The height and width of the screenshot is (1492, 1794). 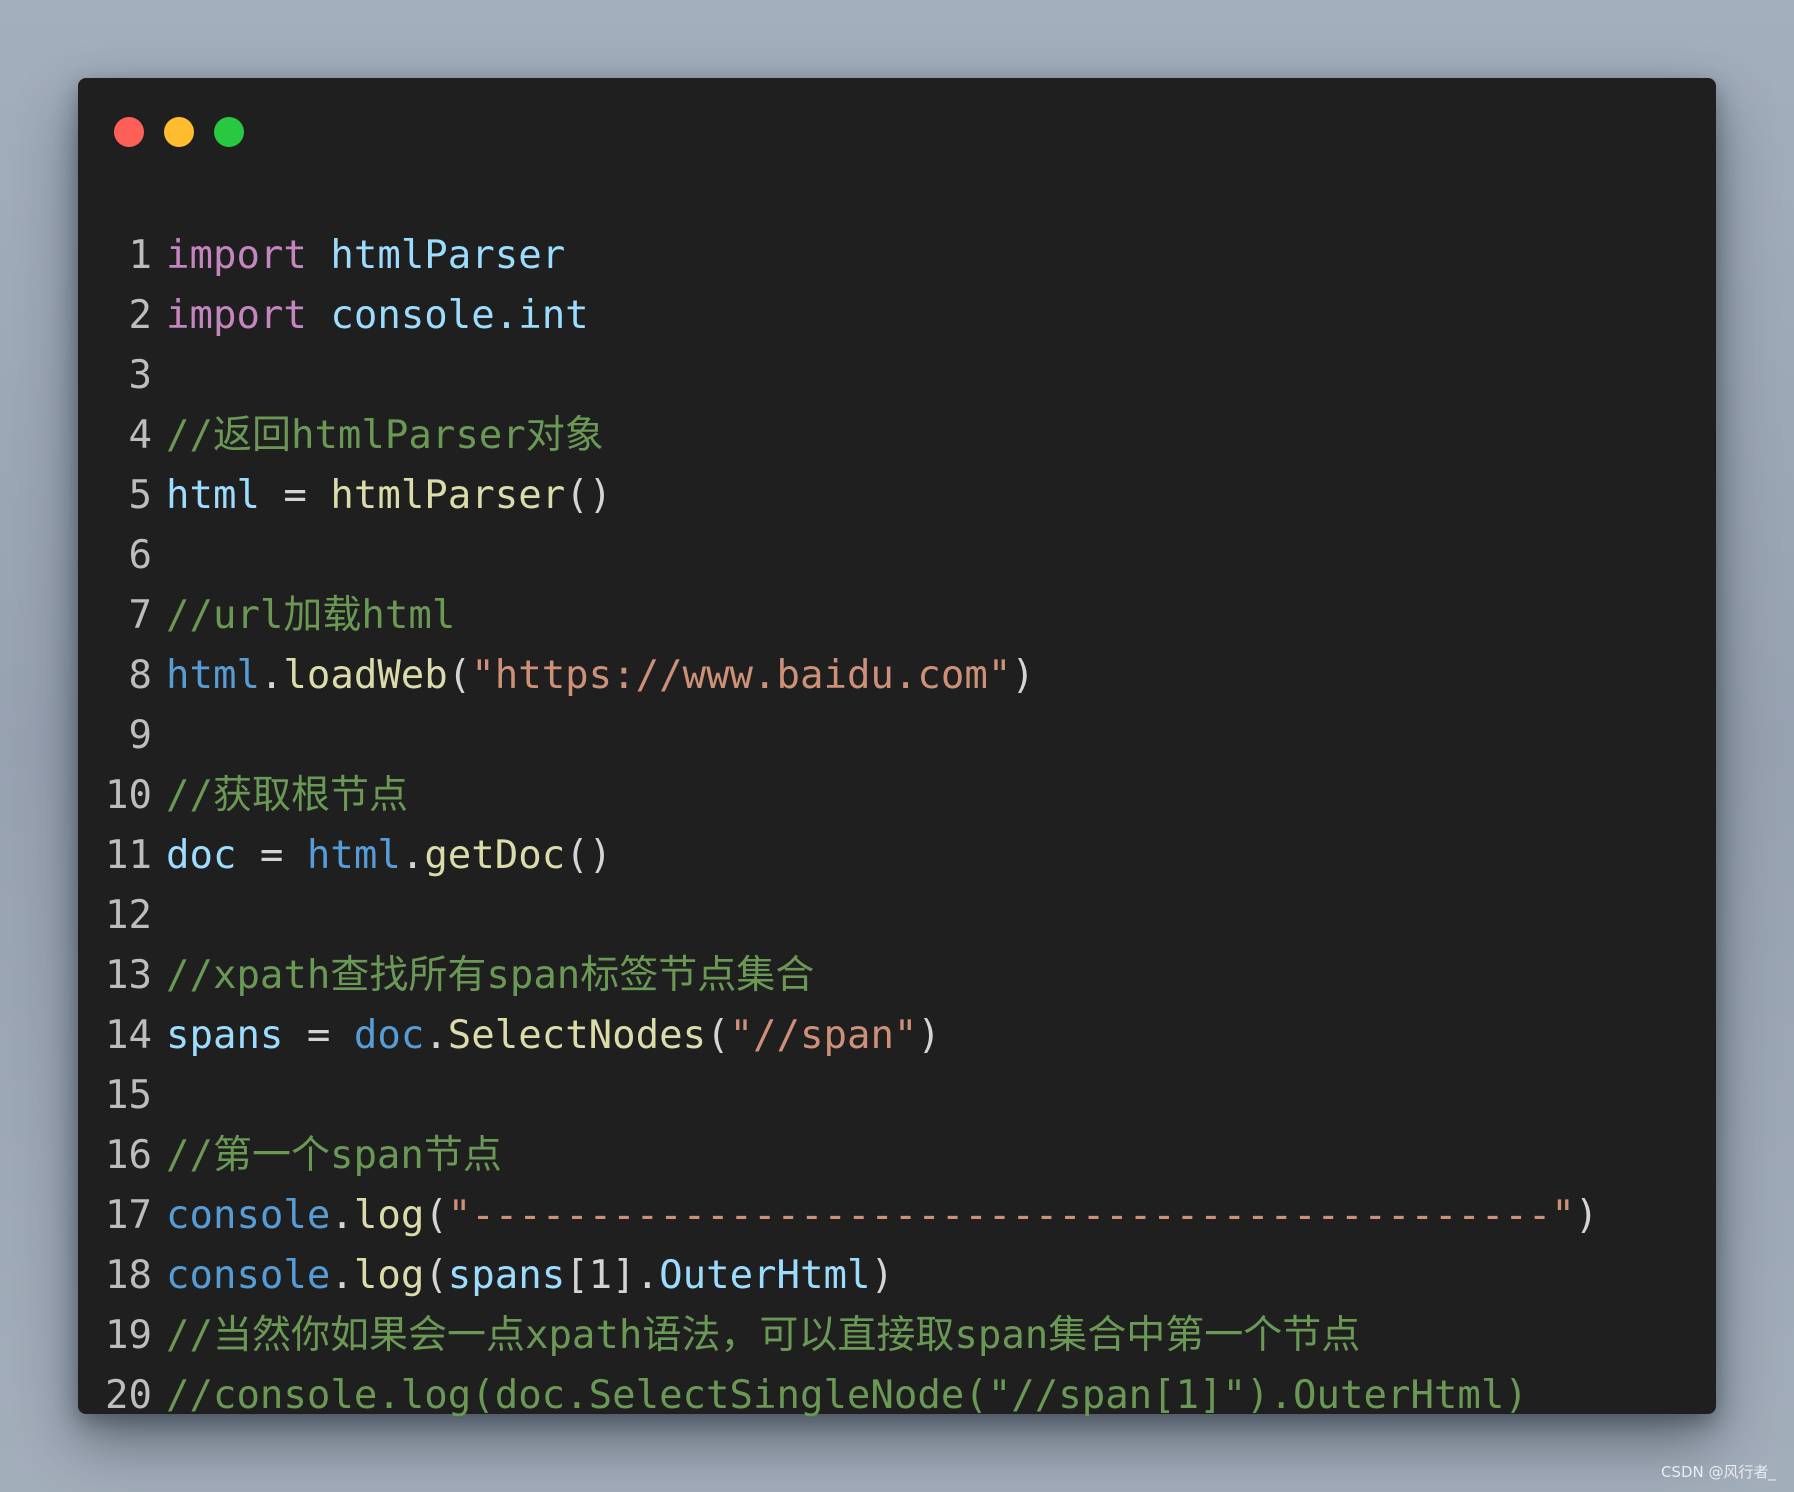 What do you see at coordinates (140, 375) in the screenshot?
I see `line-number: 3` at bounding box center [140, 375].